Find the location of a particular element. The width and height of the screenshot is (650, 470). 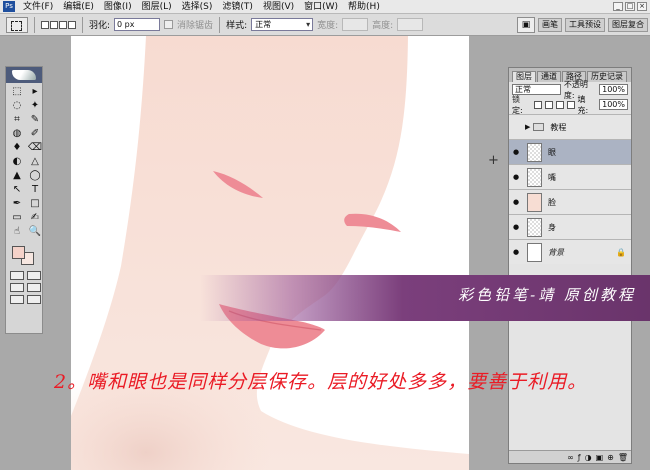

move-tool-icon: ▸ is located at coordinates (35, 92).